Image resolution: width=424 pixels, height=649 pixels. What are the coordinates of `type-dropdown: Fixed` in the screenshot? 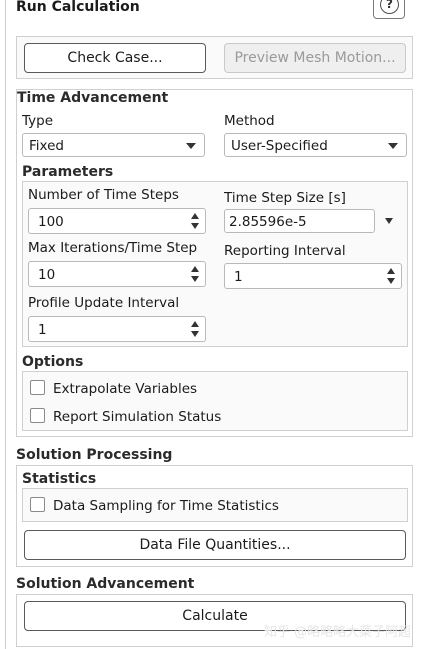 It's located at (113, 145).